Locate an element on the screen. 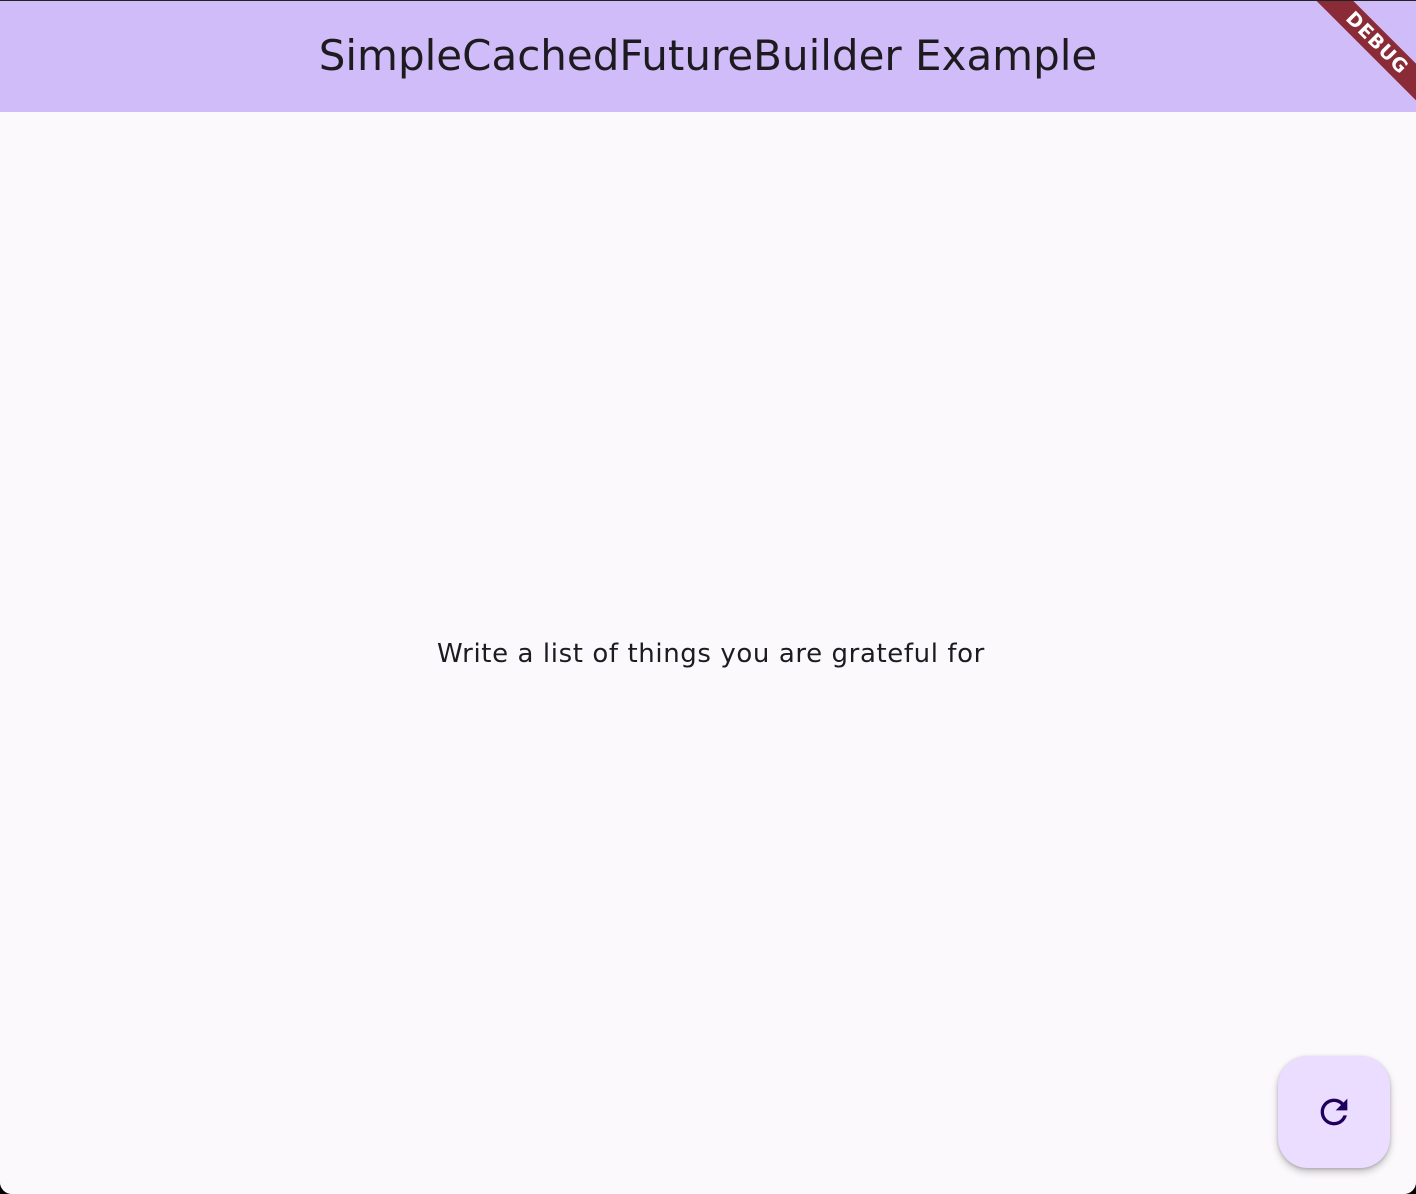  debug-banner-label: DEBUG is located at coordinates (1361, 56).